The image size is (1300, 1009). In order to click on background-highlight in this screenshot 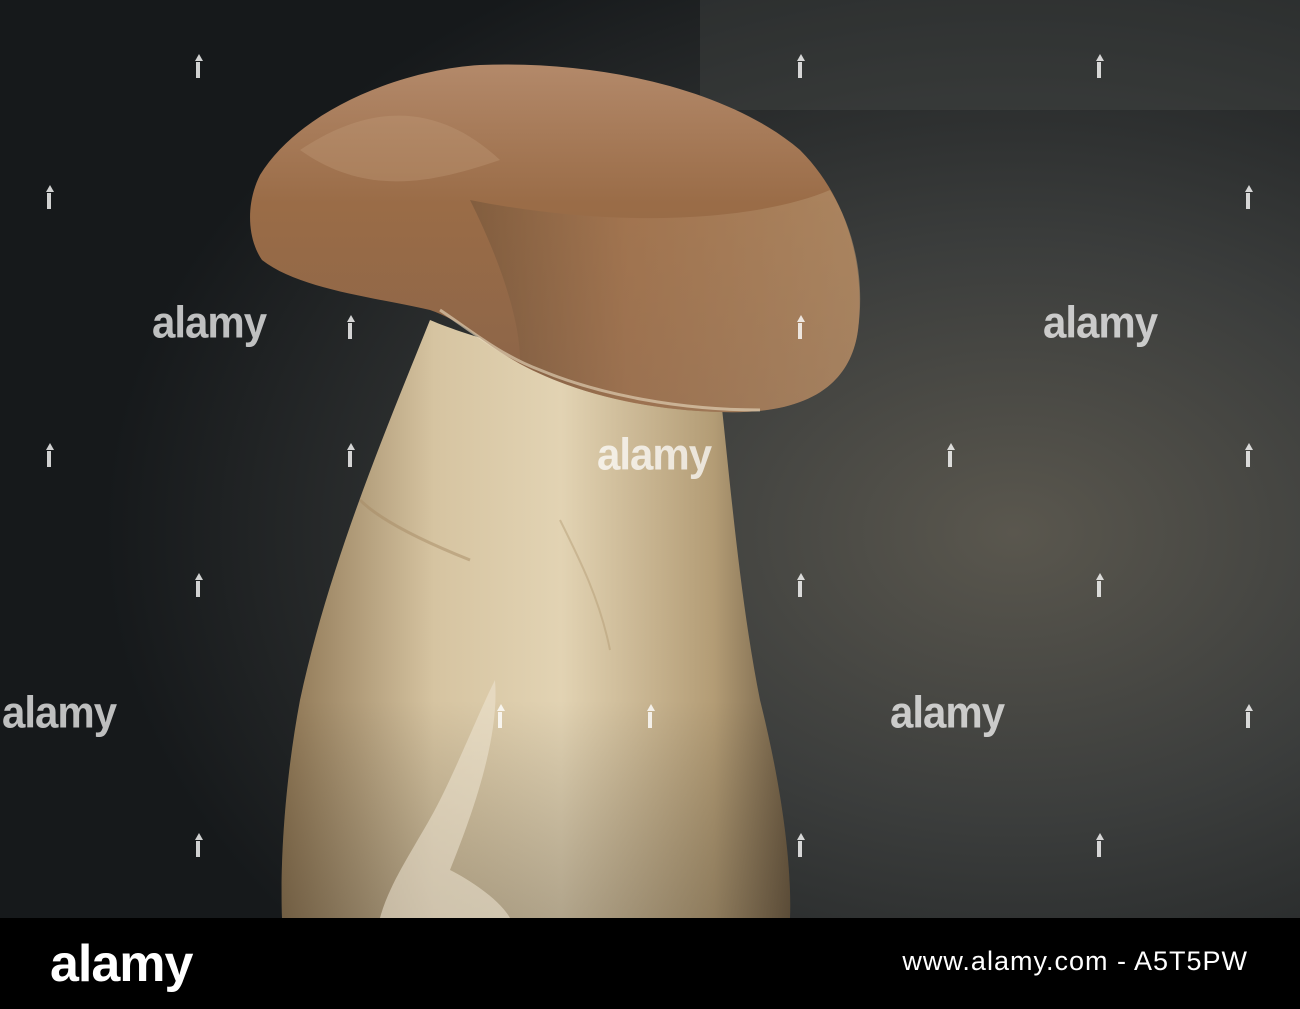, I will do `click(1000, 55)`.